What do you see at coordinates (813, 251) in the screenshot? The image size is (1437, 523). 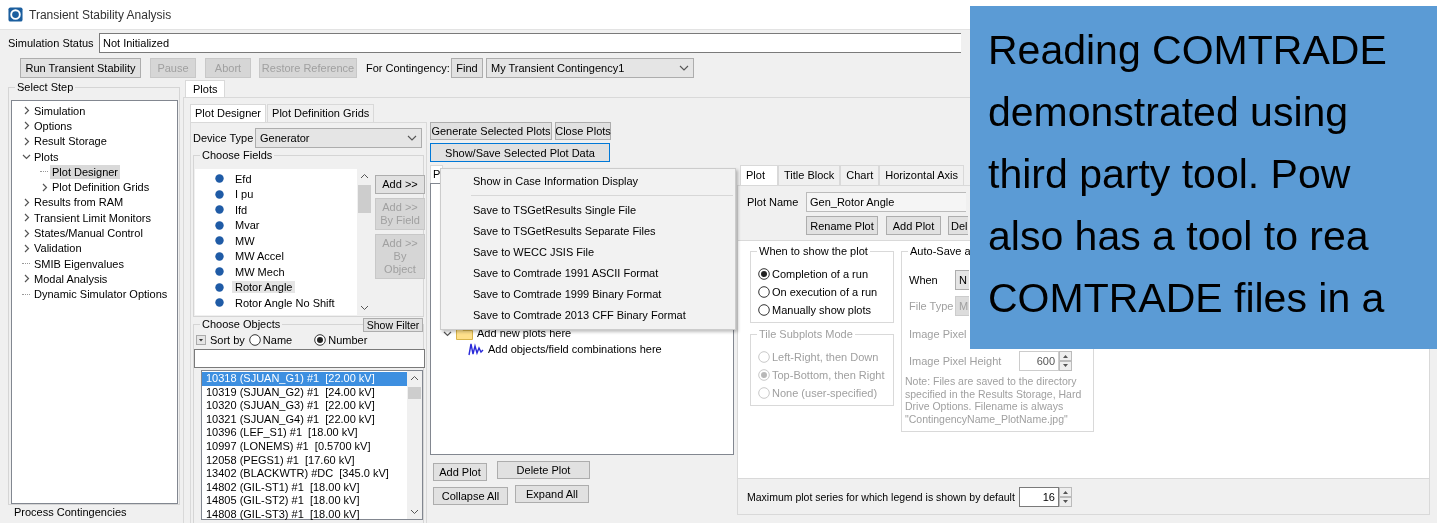 I see `group-title: When to show the plot` at bounding box center [813, 251].